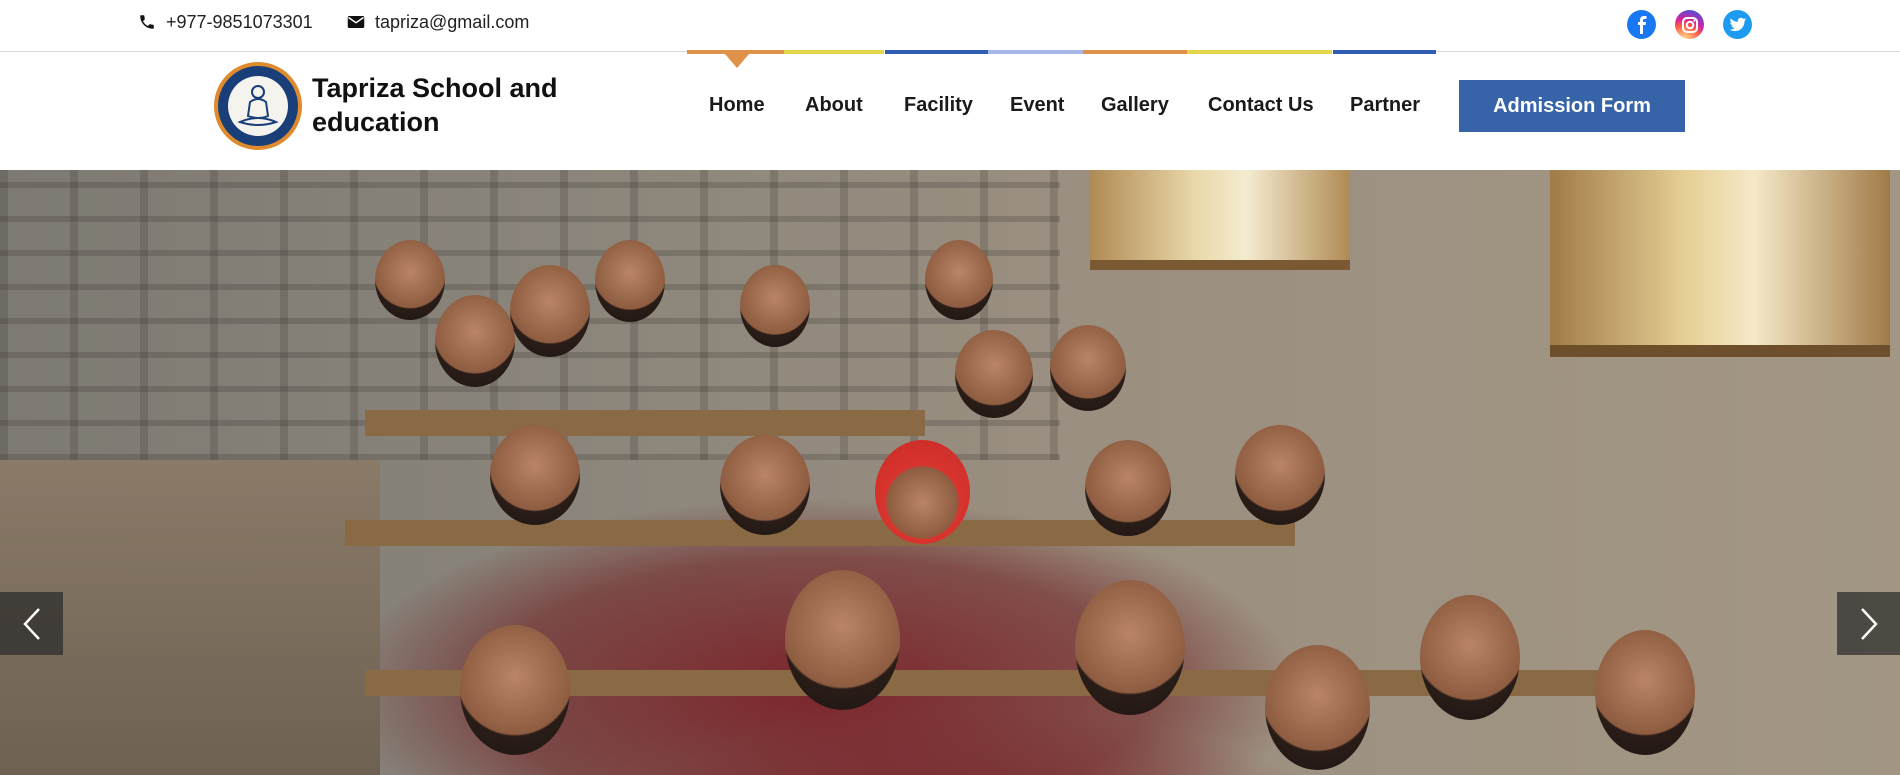 This screenshot has height=775, width=1900. Describe the element at coordinates (737, 105) in the screenshot. I see `nav-home: Home` at that location.